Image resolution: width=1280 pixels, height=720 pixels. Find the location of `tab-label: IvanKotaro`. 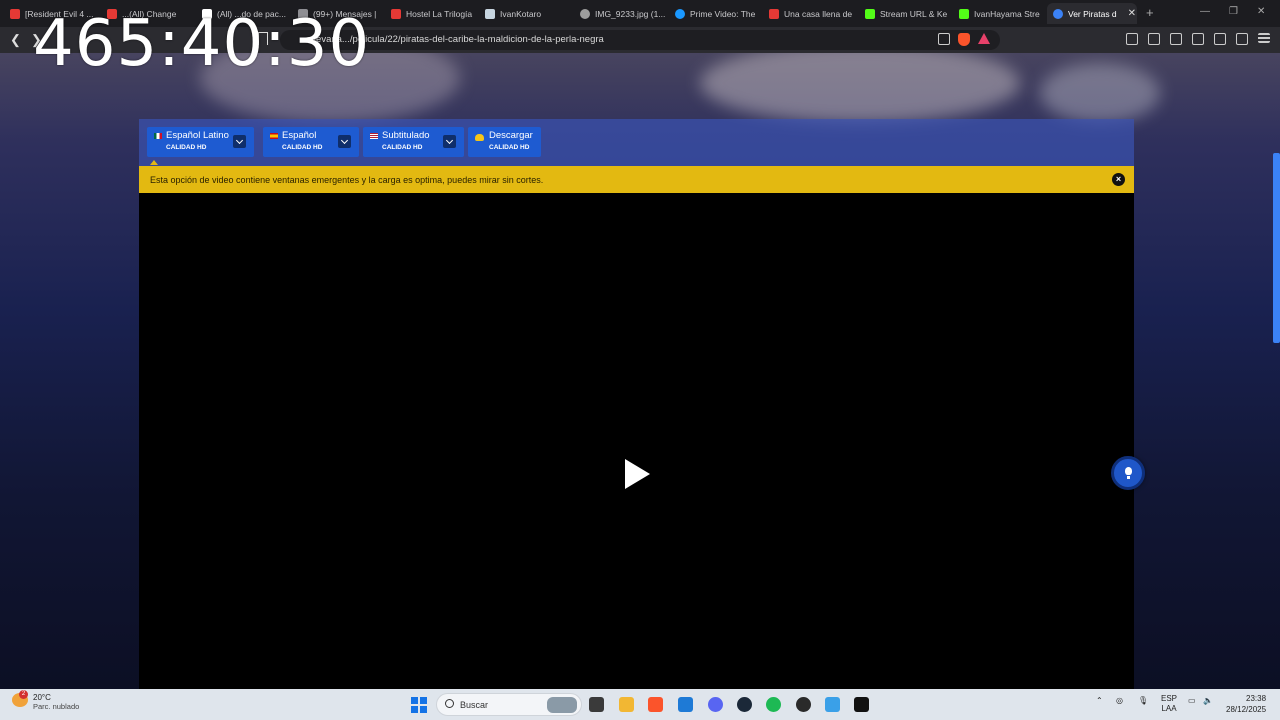

tab-label: IvanKotaro is located at coordinates (521, 13).